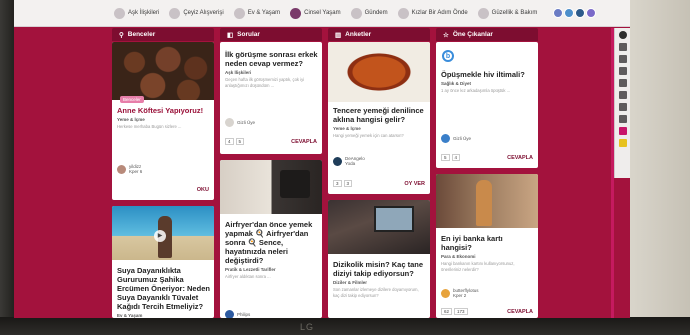  Describe the element at coordinates (129, 169) in the screenshot. I see `card-author: yildizz Kper 6` at that location.